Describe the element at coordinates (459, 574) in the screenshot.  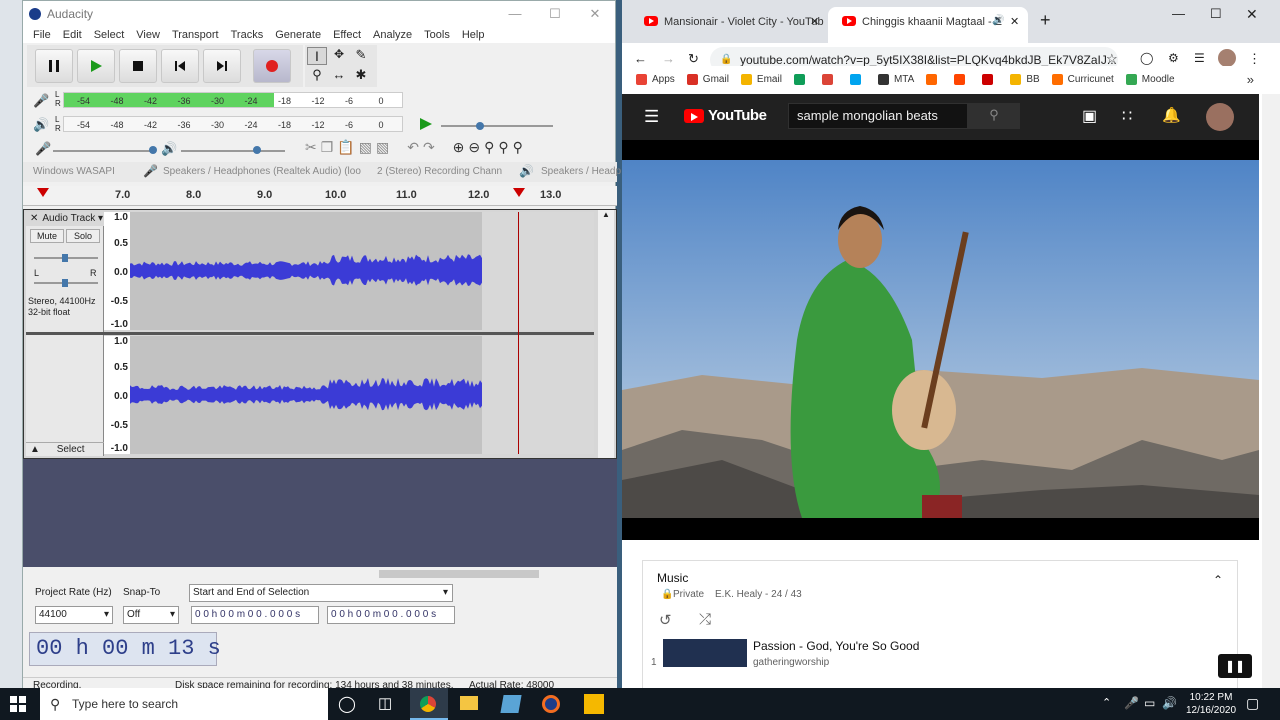
I see `scroll-thumb` at that location.